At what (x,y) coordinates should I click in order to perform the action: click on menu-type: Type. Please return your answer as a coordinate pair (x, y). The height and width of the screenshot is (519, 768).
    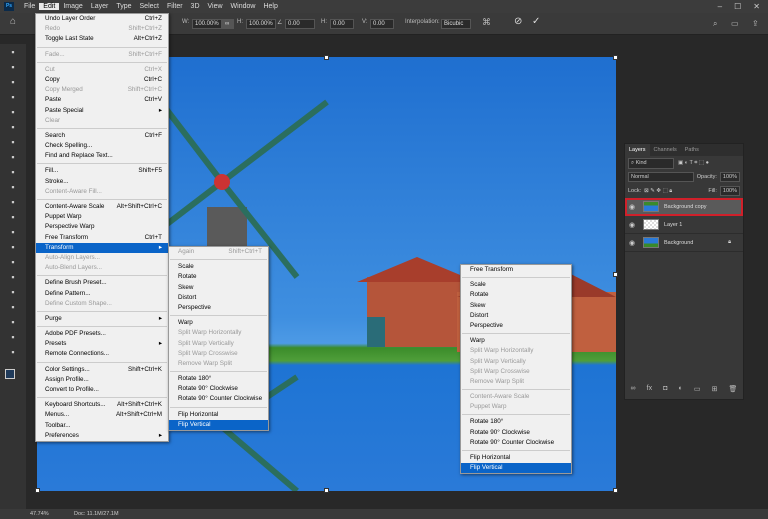
    Looking at the image, I should click on (123, 6).